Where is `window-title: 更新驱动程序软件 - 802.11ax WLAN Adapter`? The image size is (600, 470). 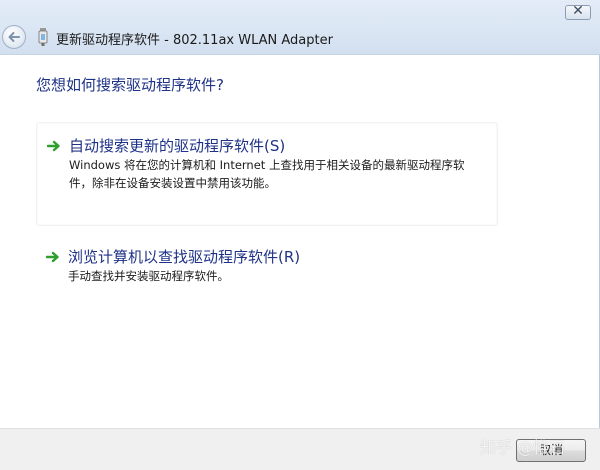
window-title: 更新驱动程序软件 - 802.11ax WLAN Adapter is located at coordinates (194, 40).